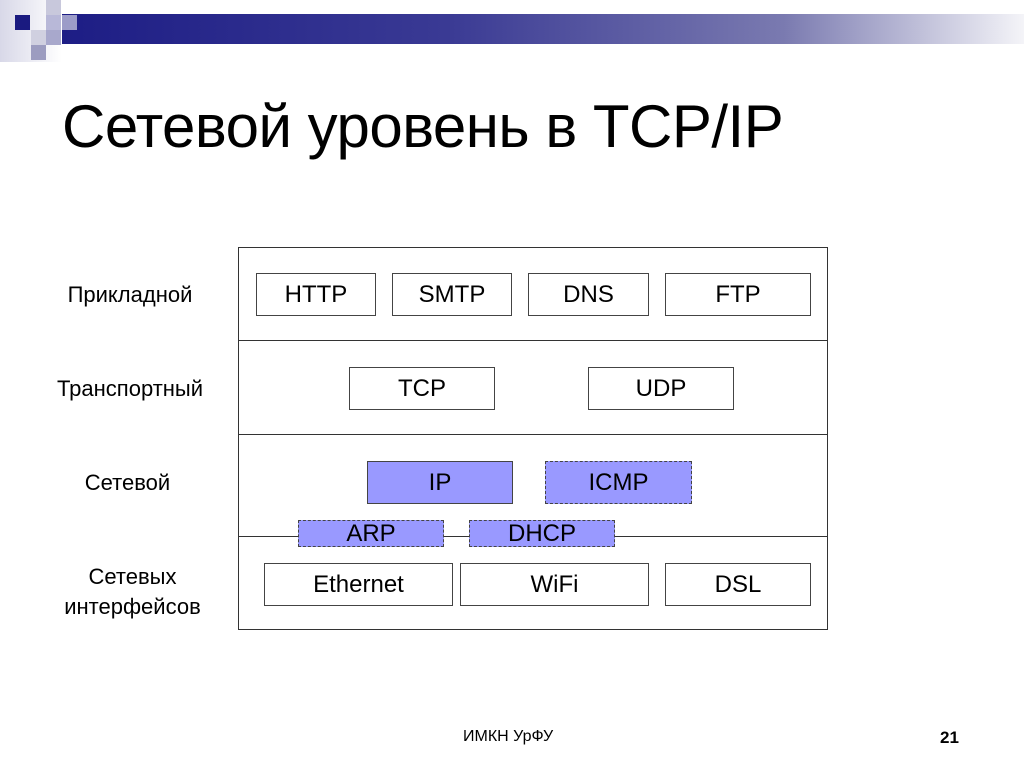  What do you see at coordinates (949, 737) in the screenshot?
I see `page-number: 21` at bounding box center [949, 737].